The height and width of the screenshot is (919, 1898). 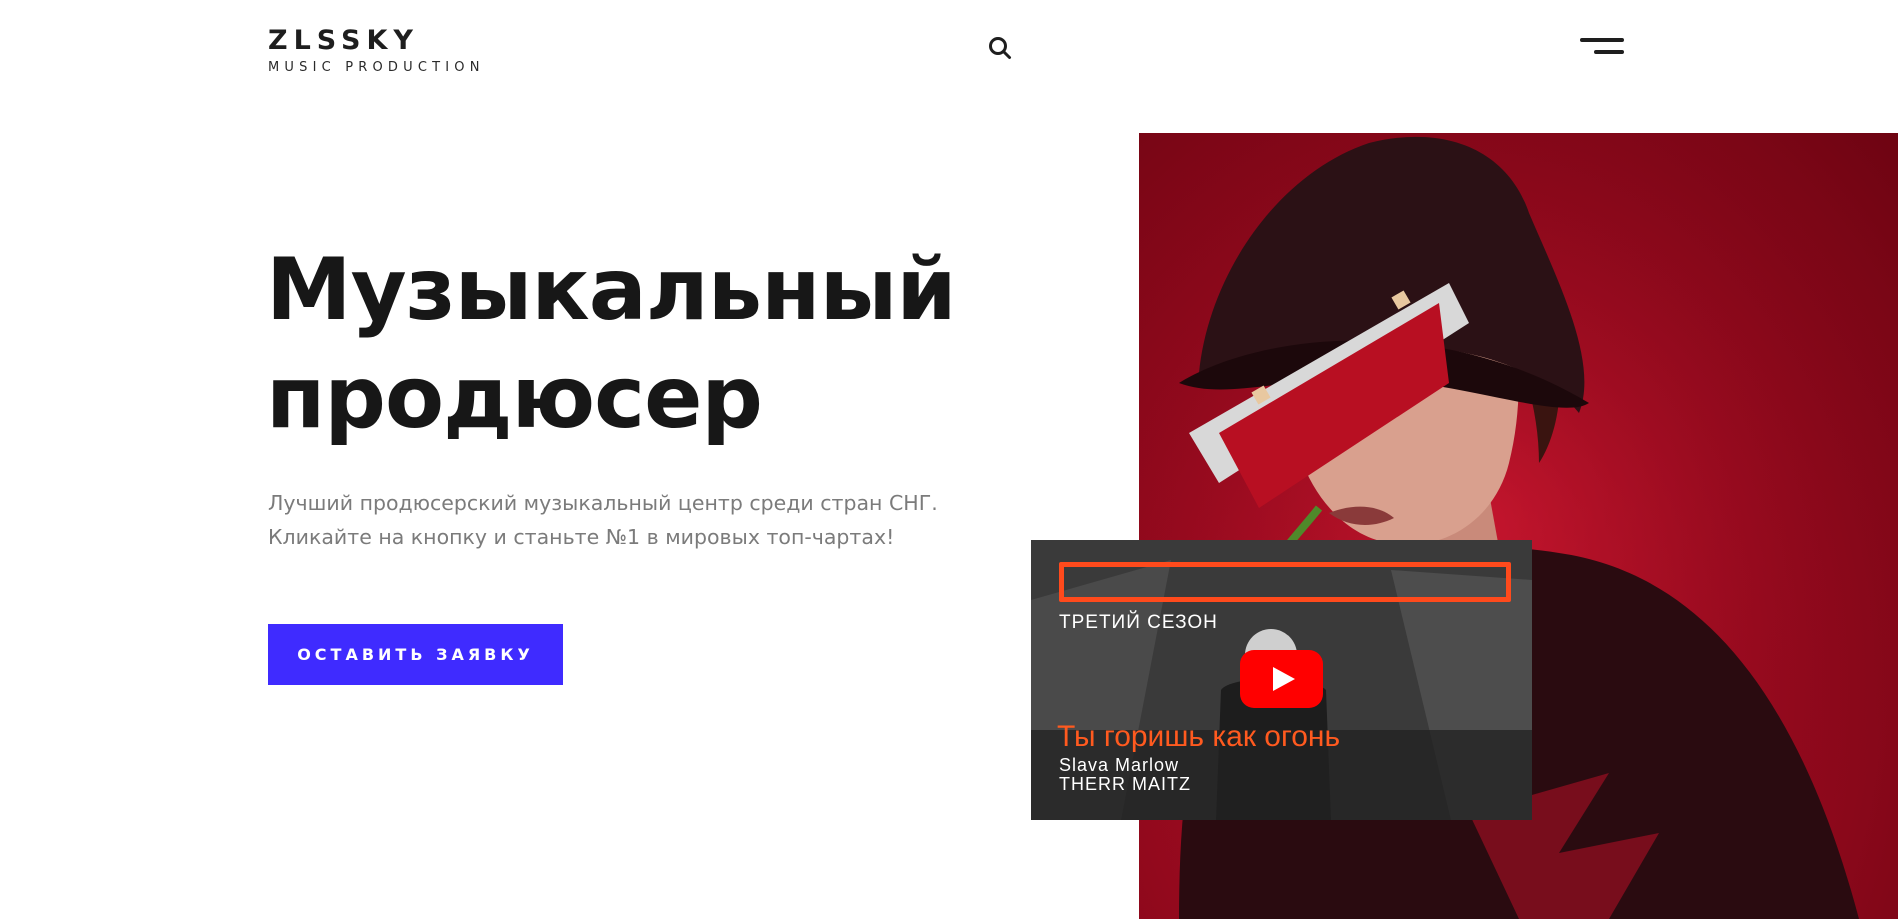 What do you see at coordinates (1125, 784) in the screenshot?
I see `video-artist-2: THERR MAITZ` at bounding box center [1125, 784].